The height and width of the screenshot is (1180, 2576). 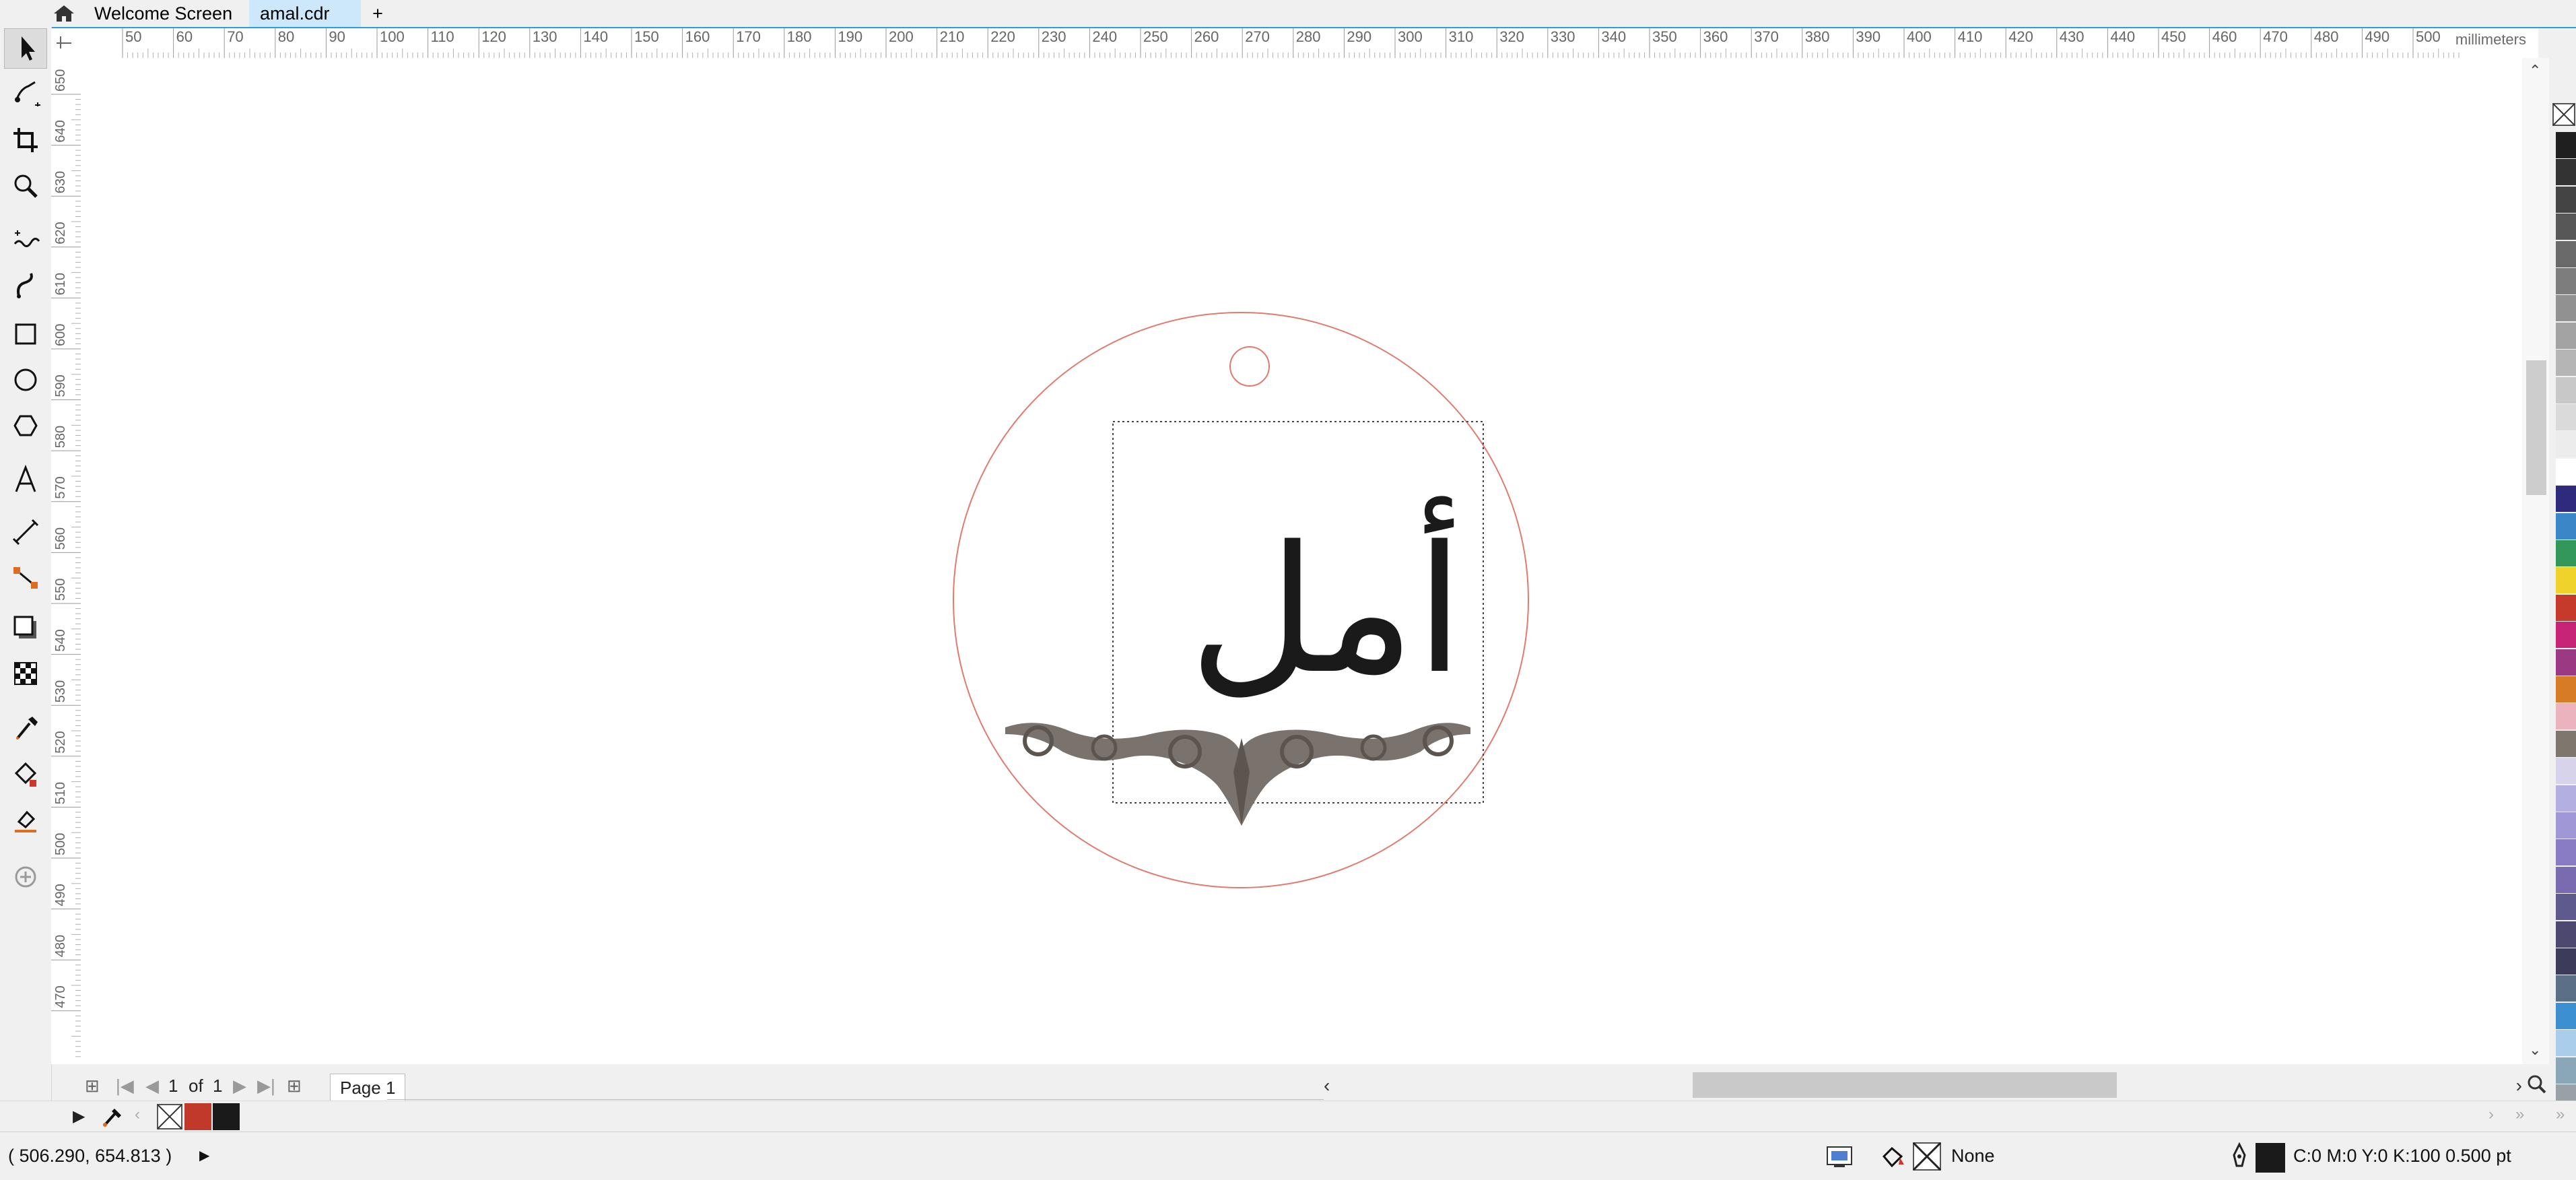 What do you see at coordinates (169, 1116) in the screenshot?
I see `docpal-no-color-swatch` at bounding box center [169, 1116].